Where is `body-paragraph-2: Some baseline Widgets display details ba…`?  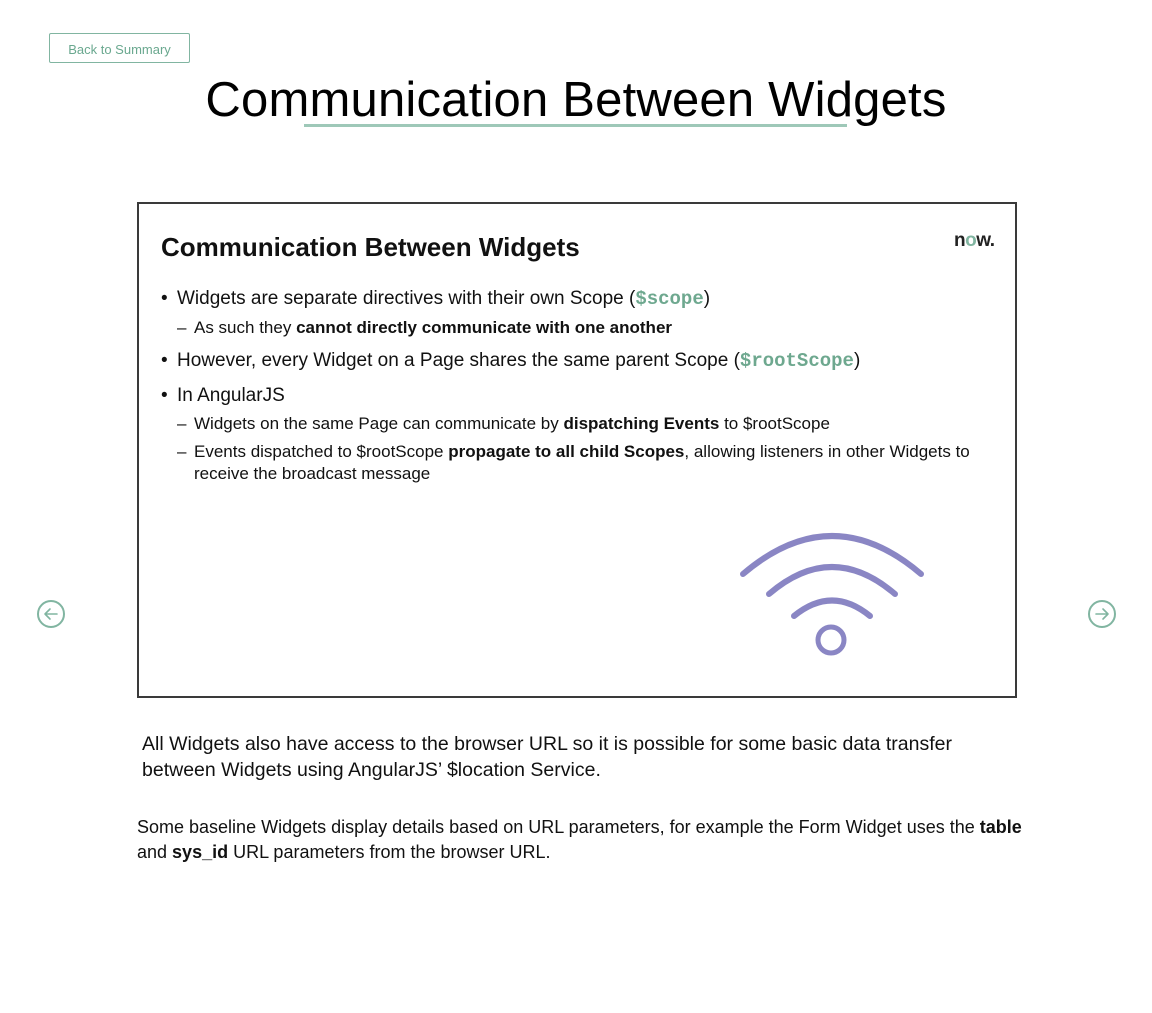
body-paragraph-2: Some baseline Widgets display details ba… is located at coordinates (579, 839).